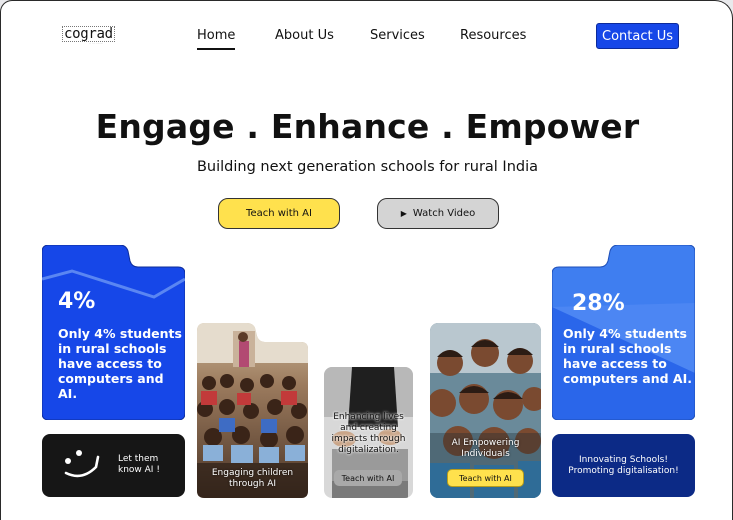 The image size is (733, 520). What do you see at coordinates (485, 443) in the screenshot?
I see `caption-line: AI Empowering` at bounding box center [485, 443].